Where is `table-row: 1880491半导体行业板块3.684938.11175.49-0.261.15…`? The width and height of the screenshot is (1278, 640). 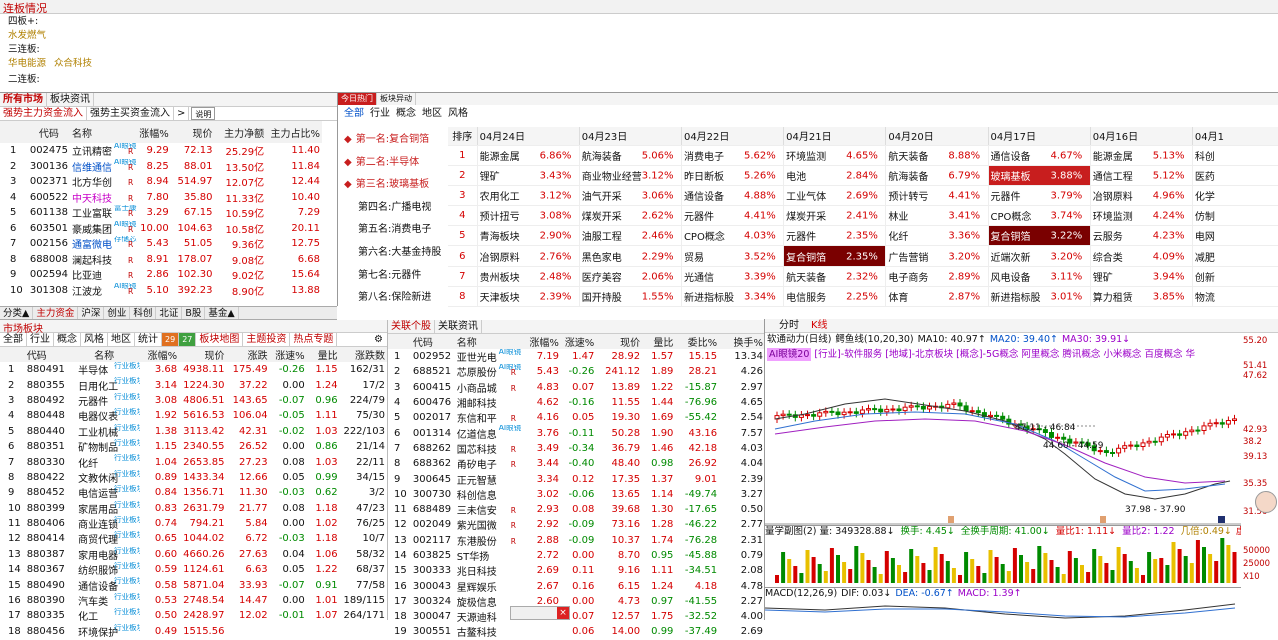
table-row: 1880491半导体行业板块3.684938.11175.49-0.261.15… is located at coordinates (193, 369).